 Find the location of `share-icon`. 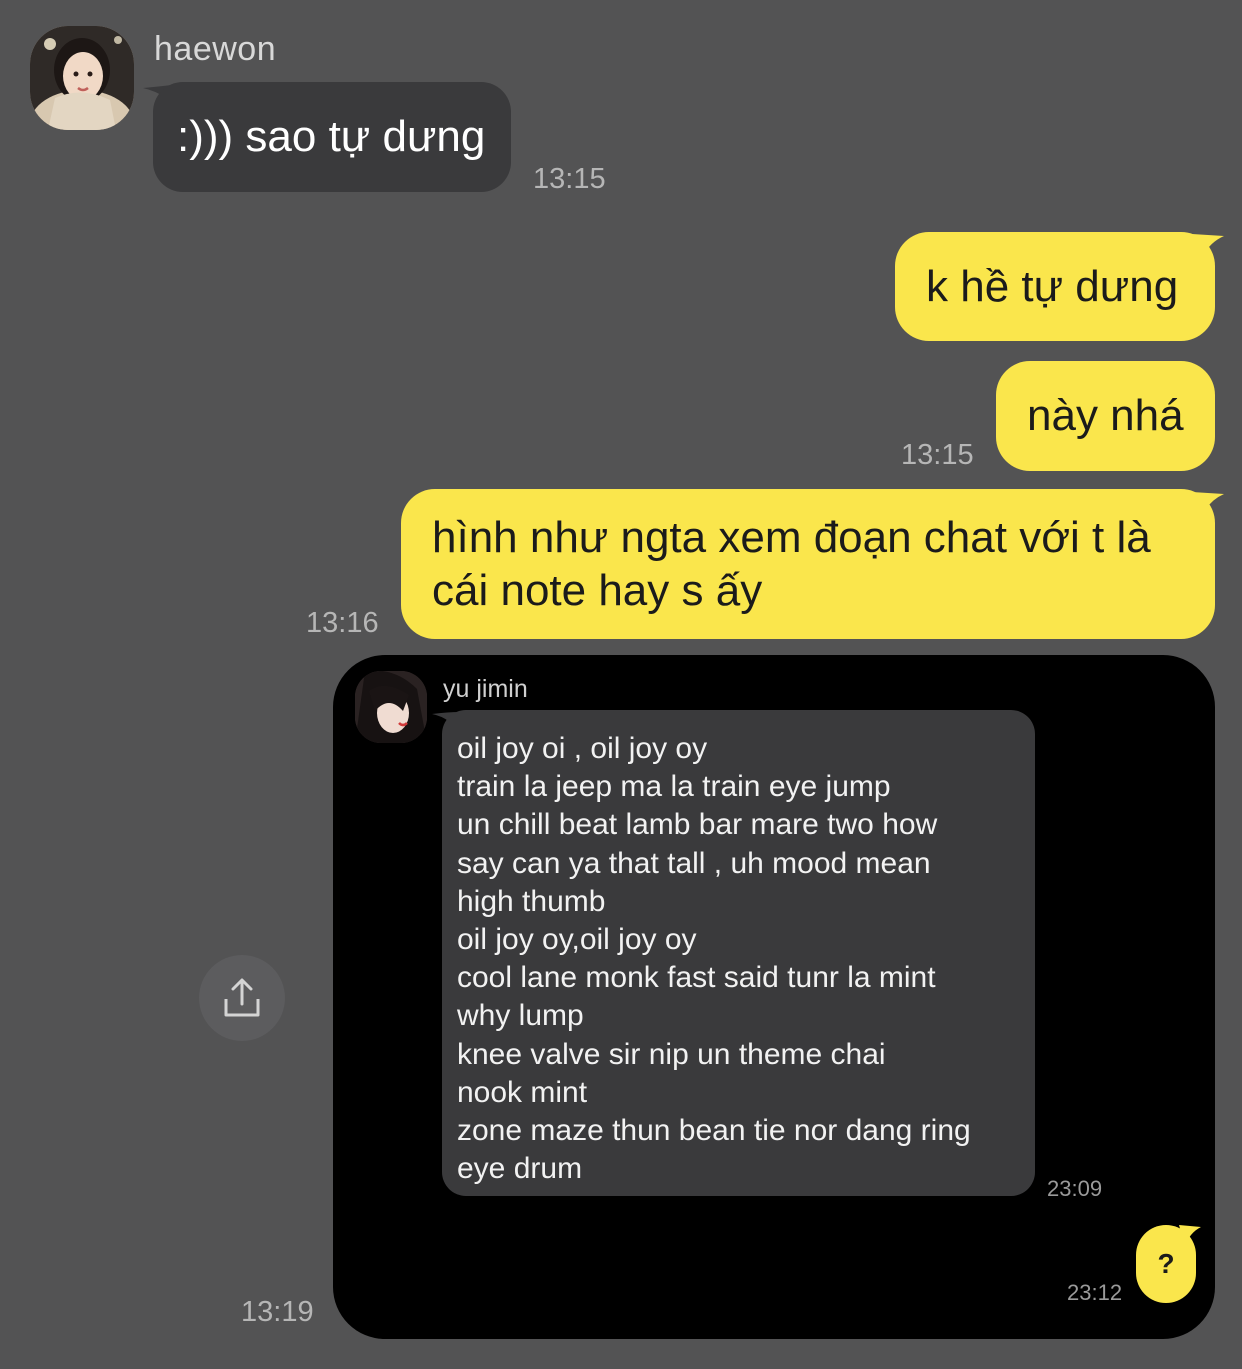

share-icon is located at coordinates (242, 997).